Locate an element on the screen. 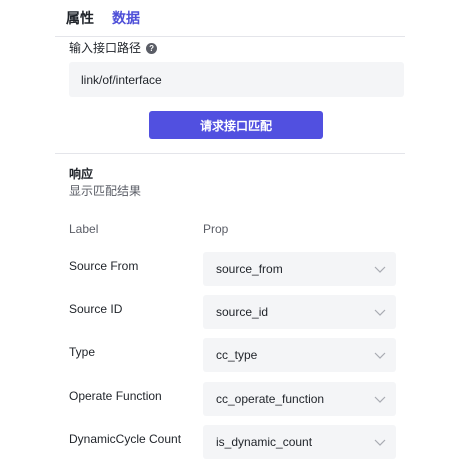 The height and width of the screenshot is (466, 460). interface-path-label: 输入接口路径 ? is located at coordinates (113, 48).